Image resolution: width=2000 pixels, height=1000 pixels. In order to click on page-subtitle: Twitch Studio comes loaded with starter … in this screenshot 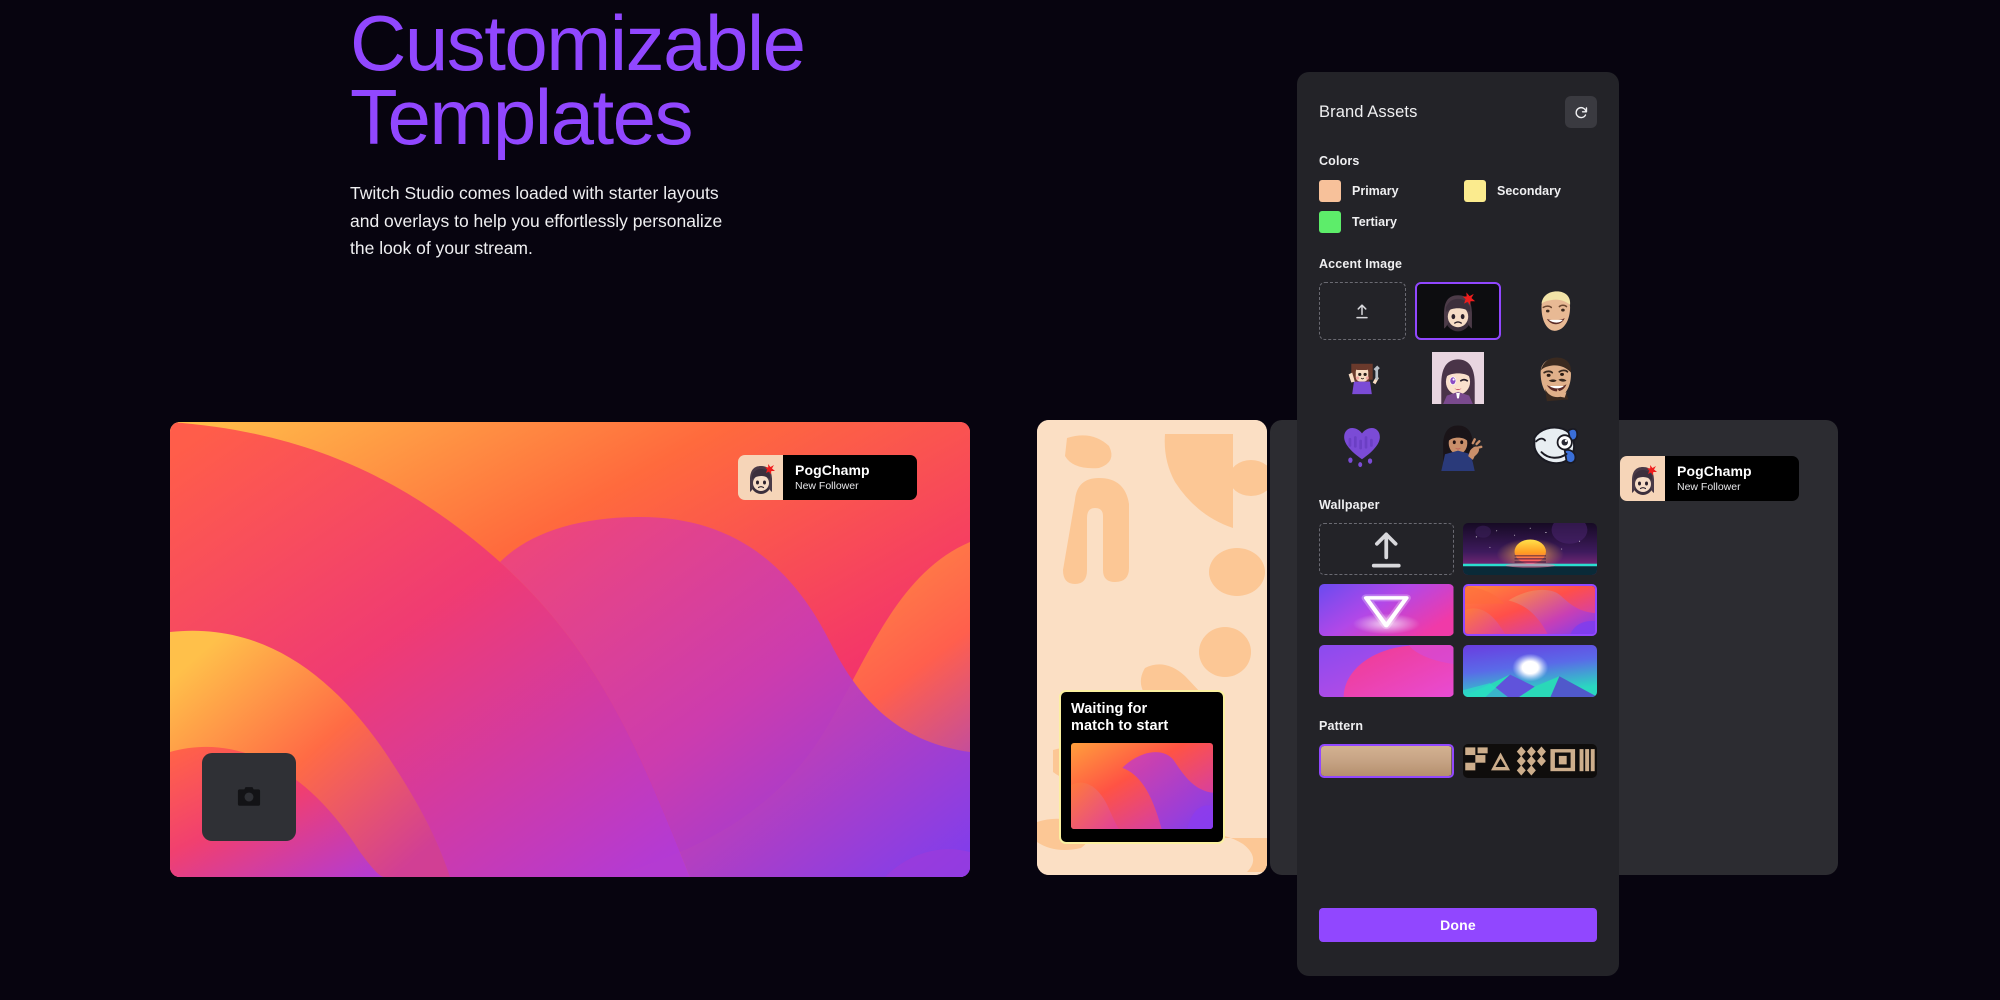, I will do `click(536, 221)`.